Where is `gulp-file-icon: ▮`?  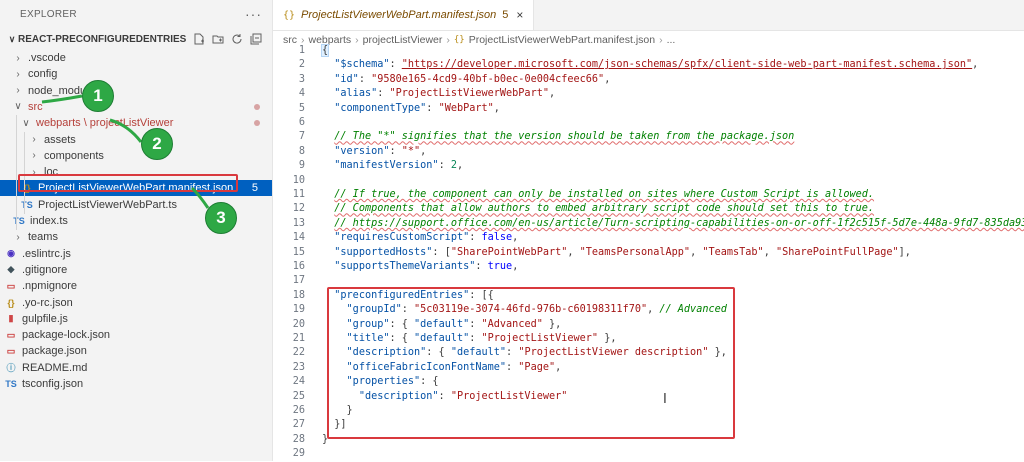
gulp-file-icon: ▮ is located at coordinates (11, 318).